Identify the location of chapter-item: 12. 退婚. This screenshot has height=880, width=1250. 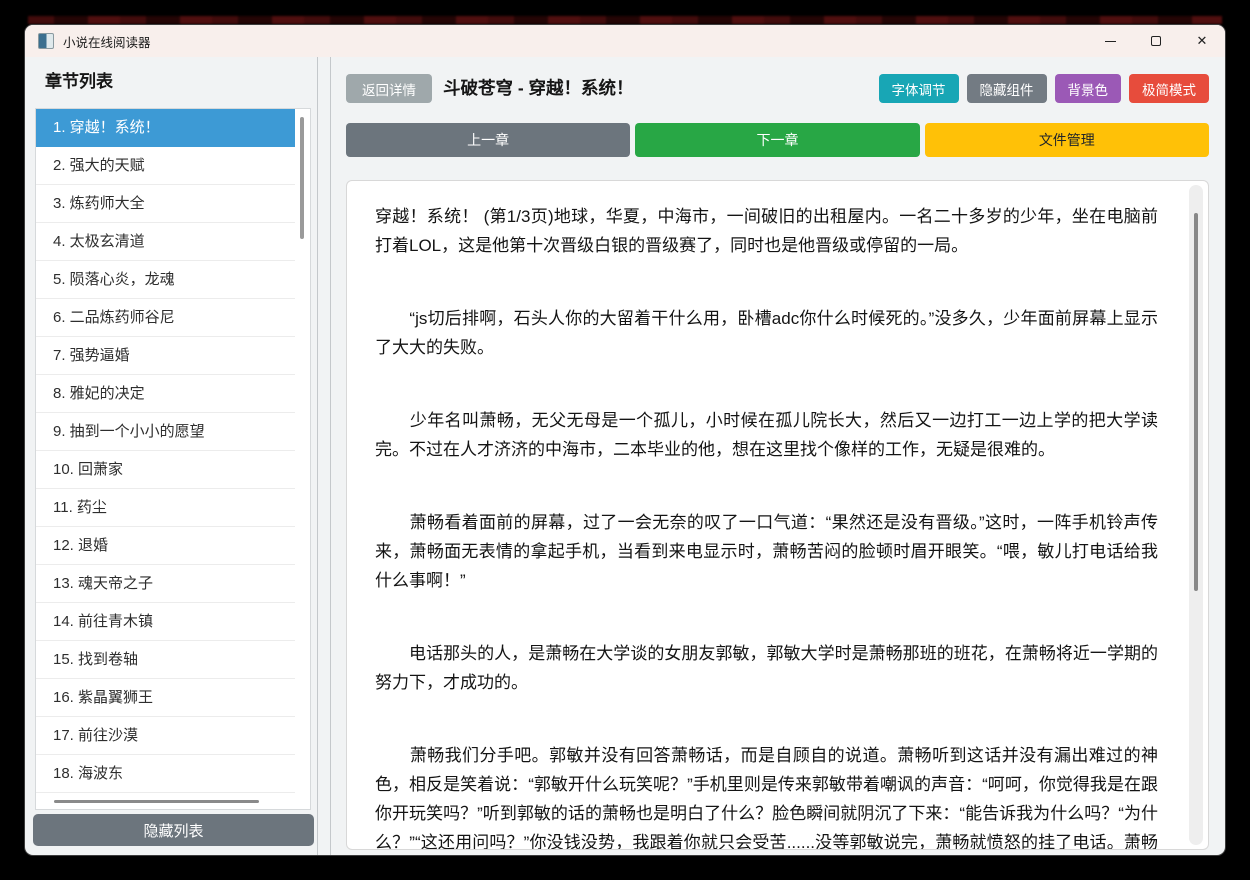
(165, 546).